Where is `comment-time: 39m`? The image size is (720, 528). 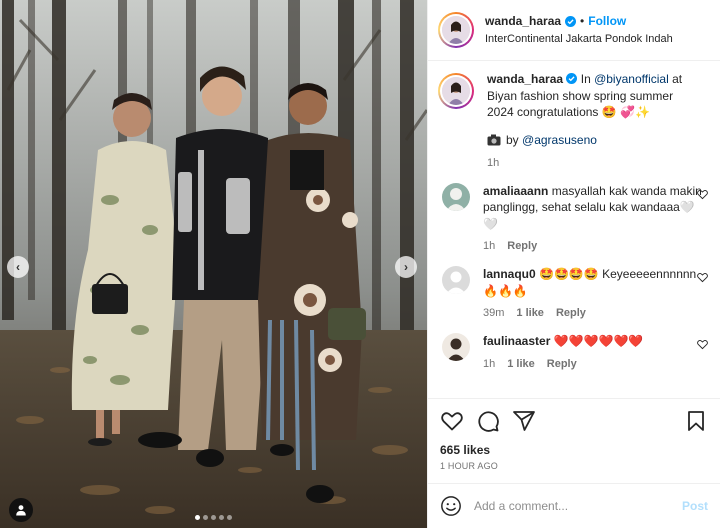 comment-time: 39m is located at coordinates (493, 313).